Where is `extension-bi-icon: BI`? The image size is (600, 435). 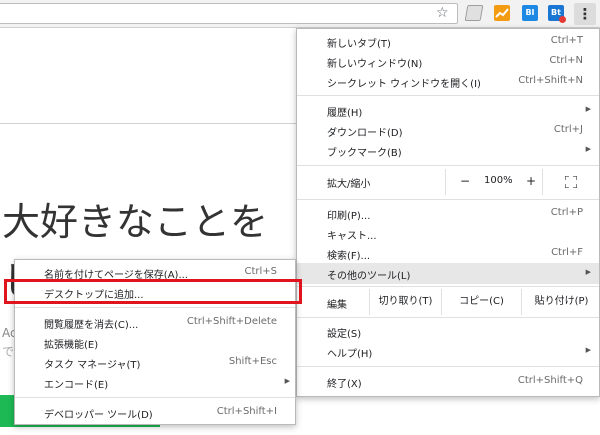
extension-bi-icon: BI is located at coordinates (530, 13).